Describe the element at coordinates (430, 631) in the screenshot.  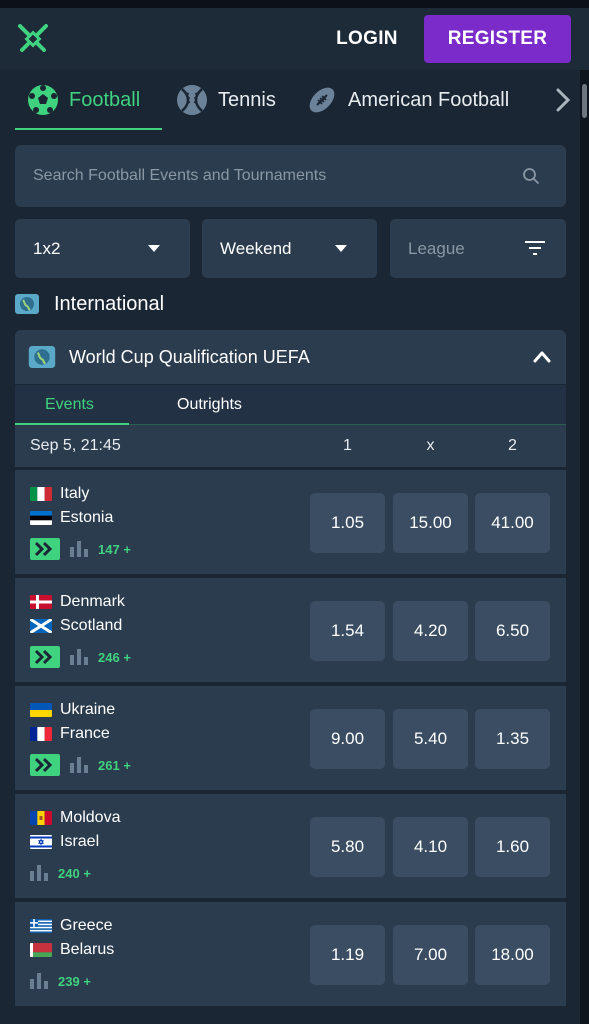
I see `odd-draw-button: 4.20` at that location.